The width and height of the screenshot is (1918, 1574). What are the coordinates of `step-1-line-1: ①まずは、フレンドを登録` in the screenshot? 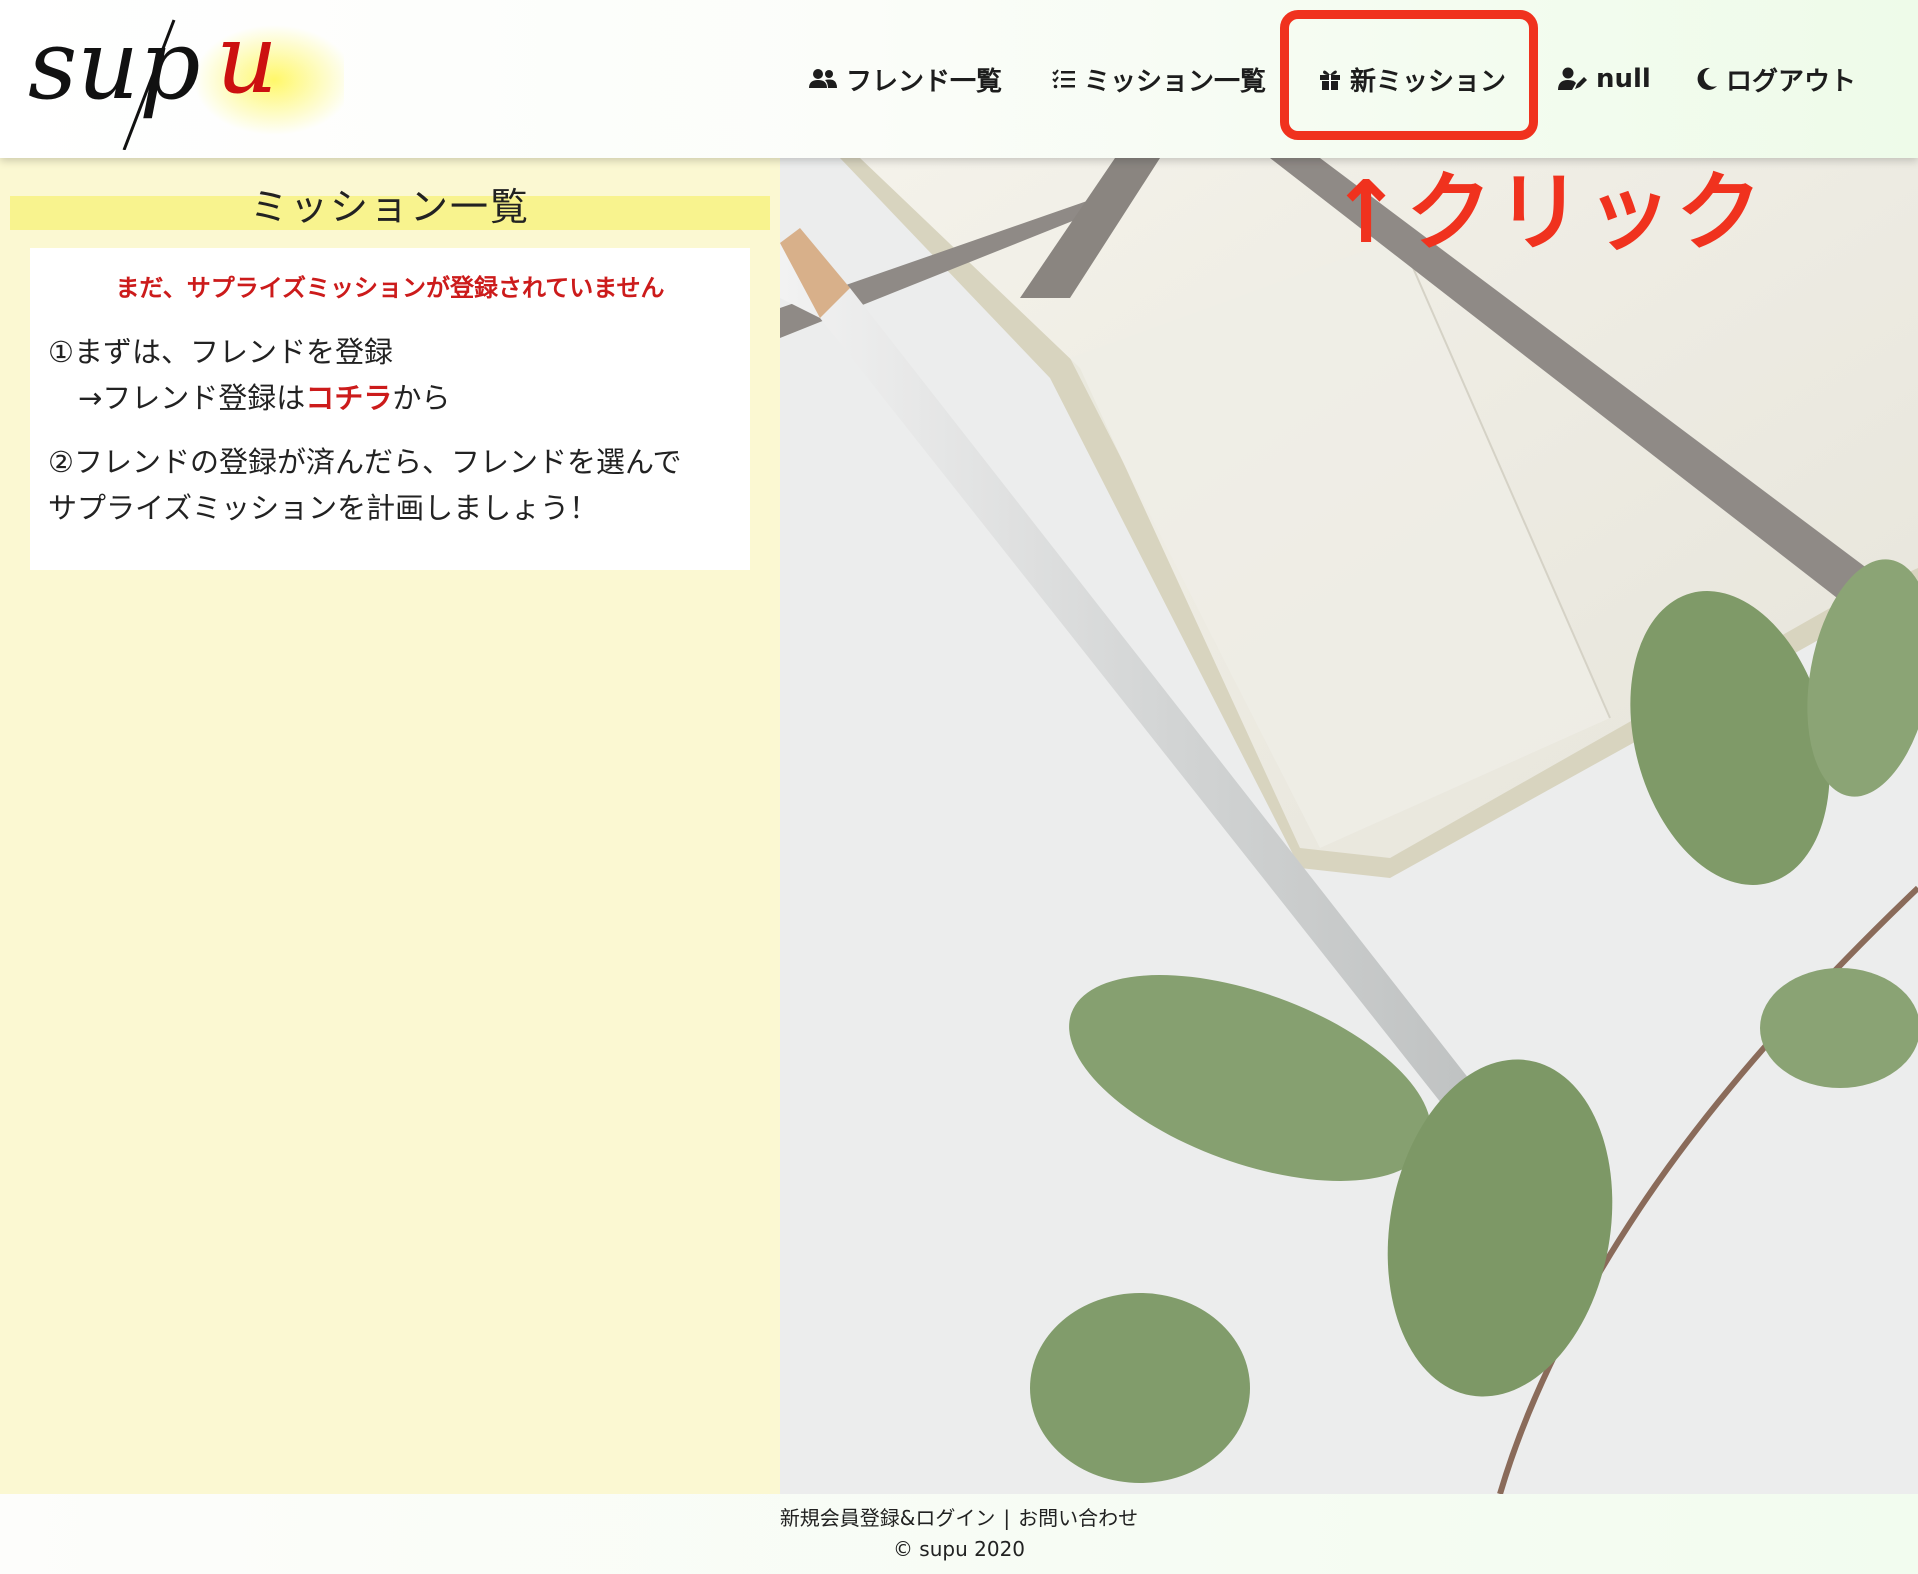 It's located at (220, 352).